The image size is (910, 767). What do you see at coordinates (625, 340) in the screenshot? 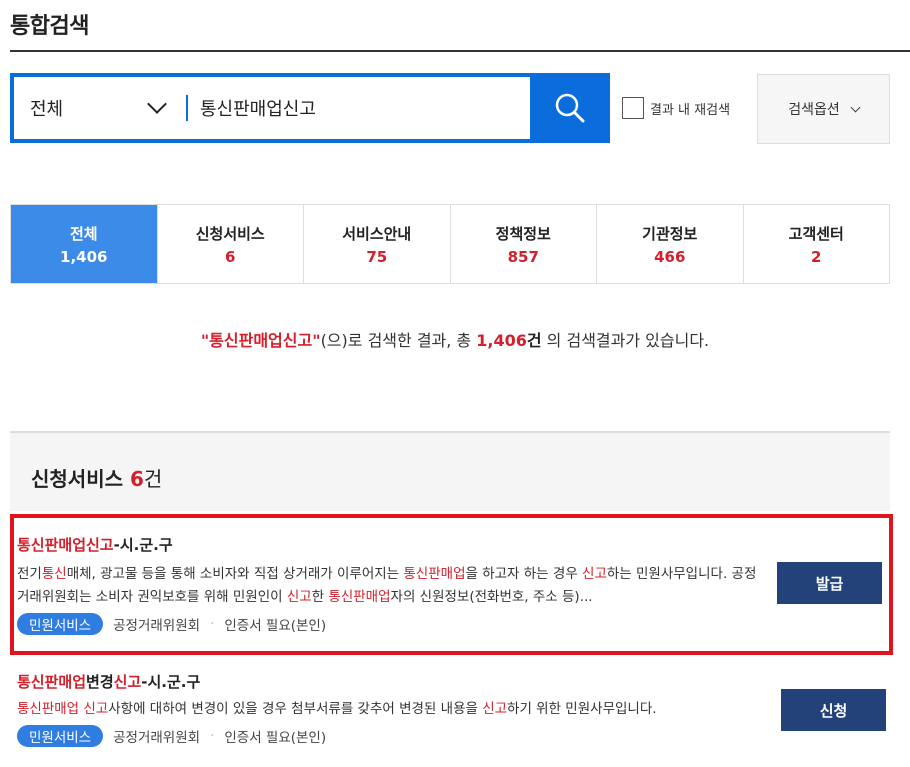
I see `summary-text-end: 의 검색결과가 있습니다.` at bounding box center [625, 340].